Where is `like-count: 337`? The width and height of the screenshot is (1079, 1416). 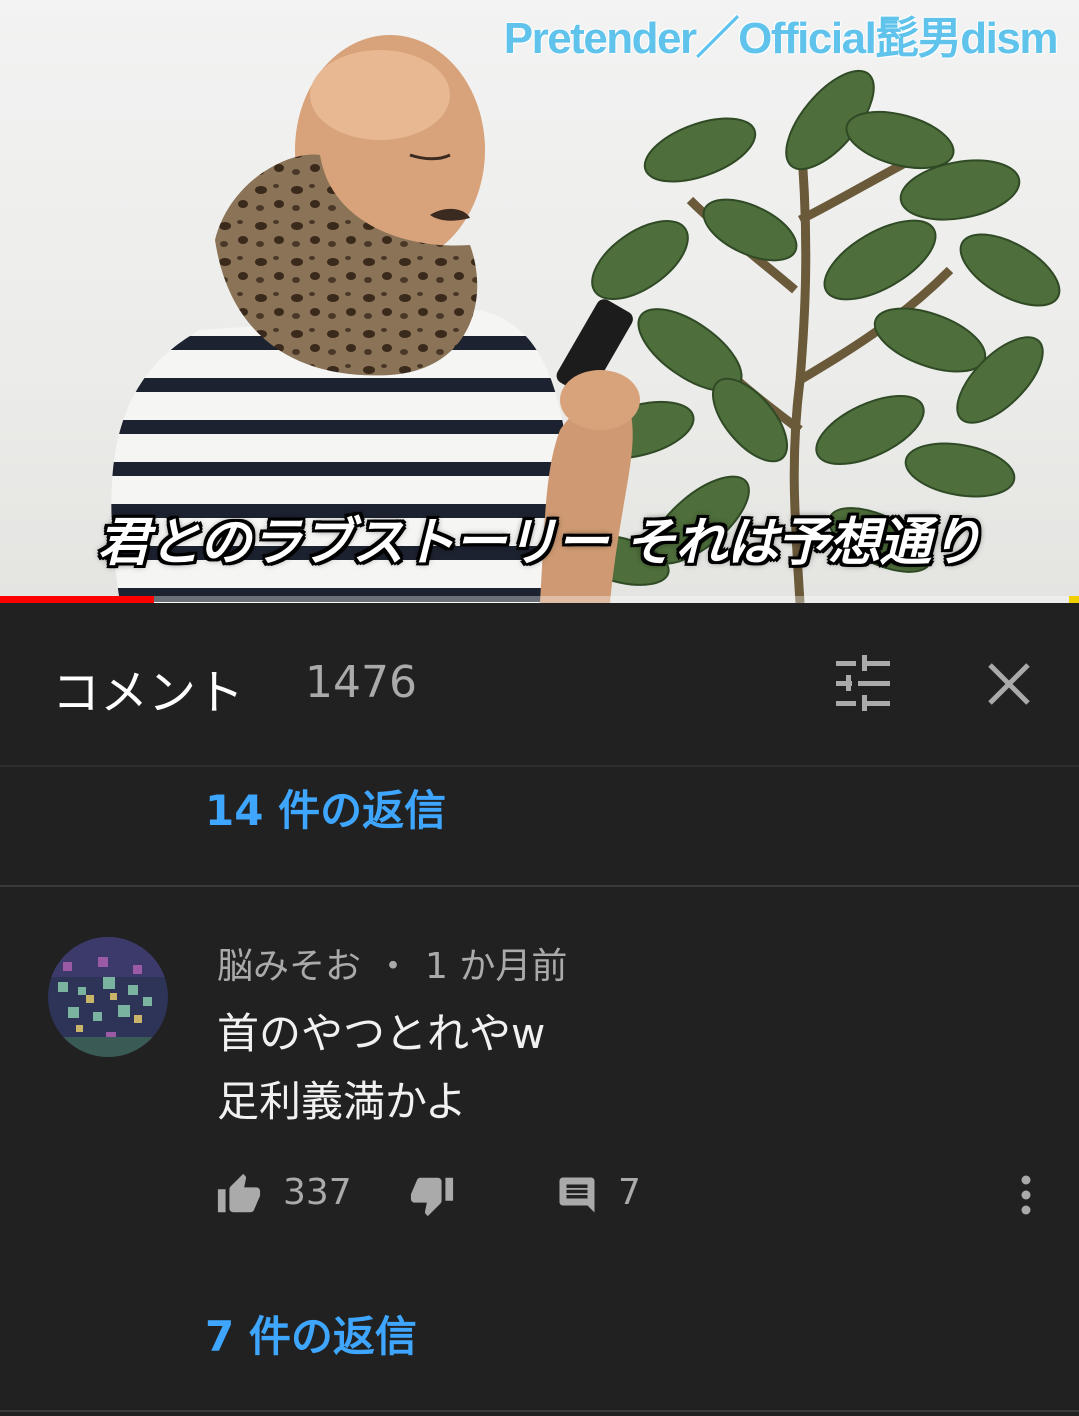 like-count: 337 is located at coordinates (317, 1192).